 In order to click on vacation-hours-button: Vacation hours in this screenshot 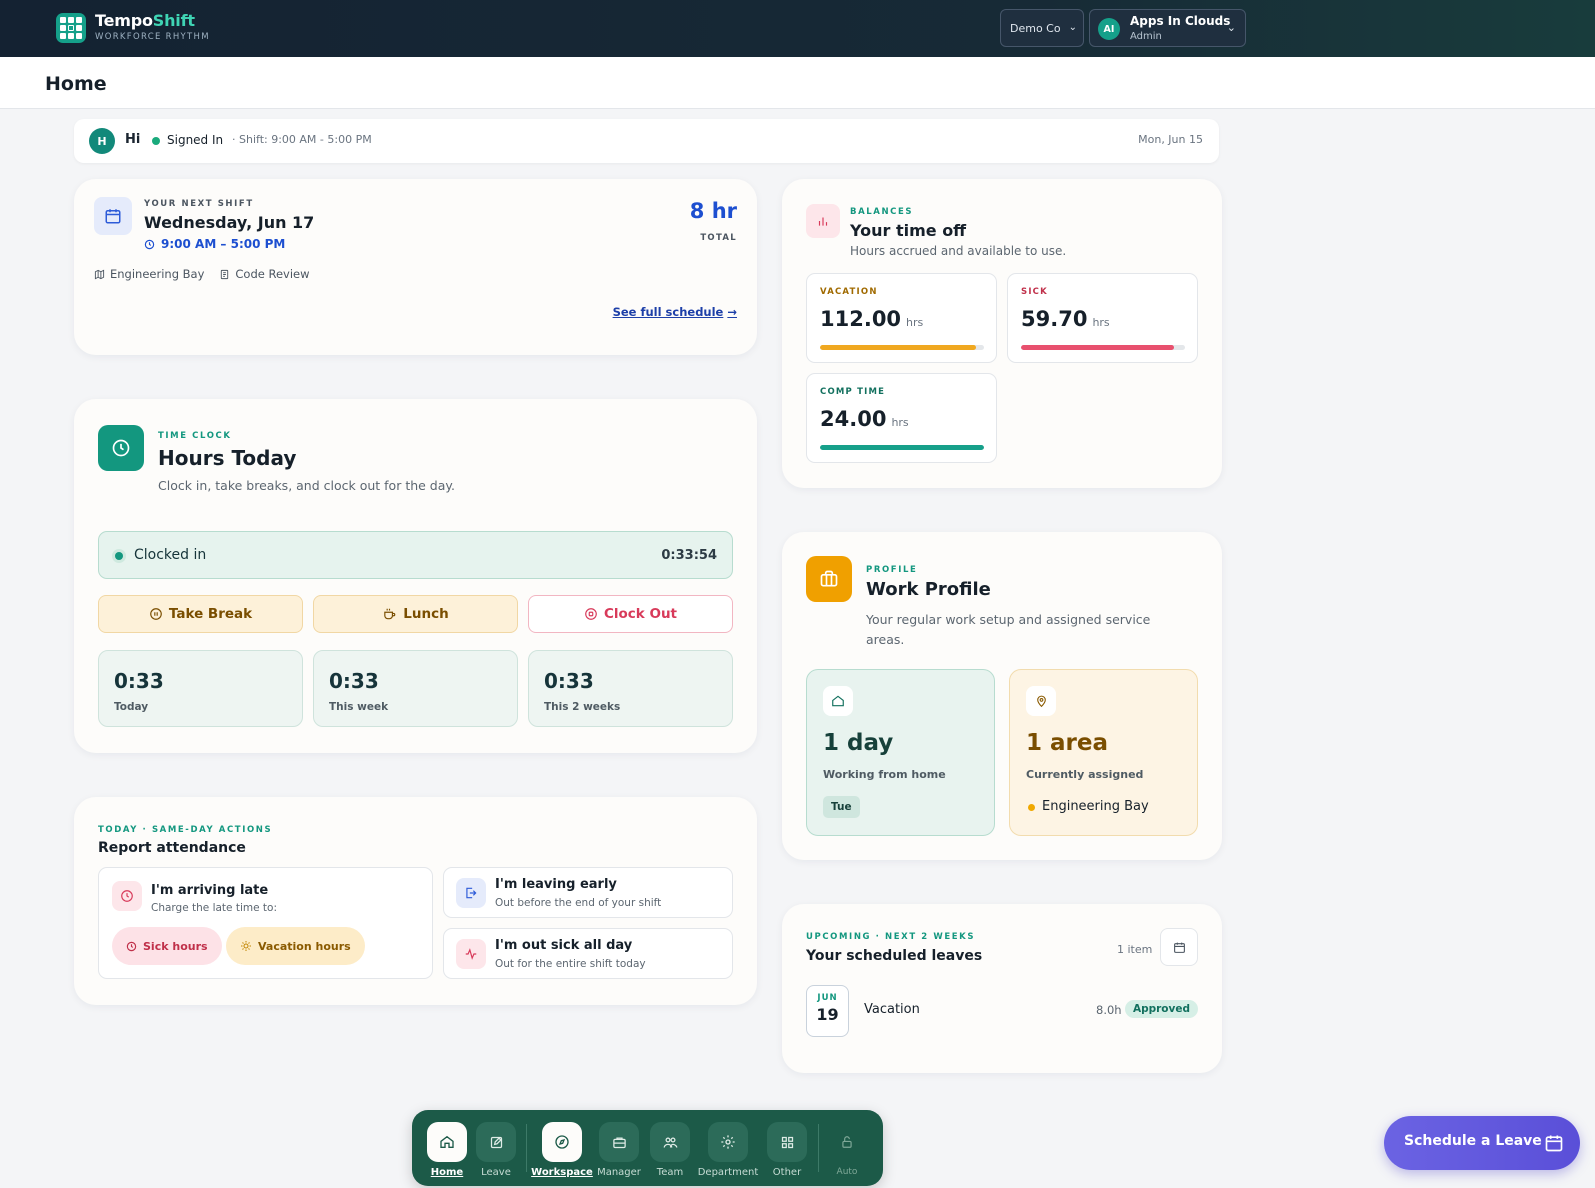, I will do `click(295, 946)`.